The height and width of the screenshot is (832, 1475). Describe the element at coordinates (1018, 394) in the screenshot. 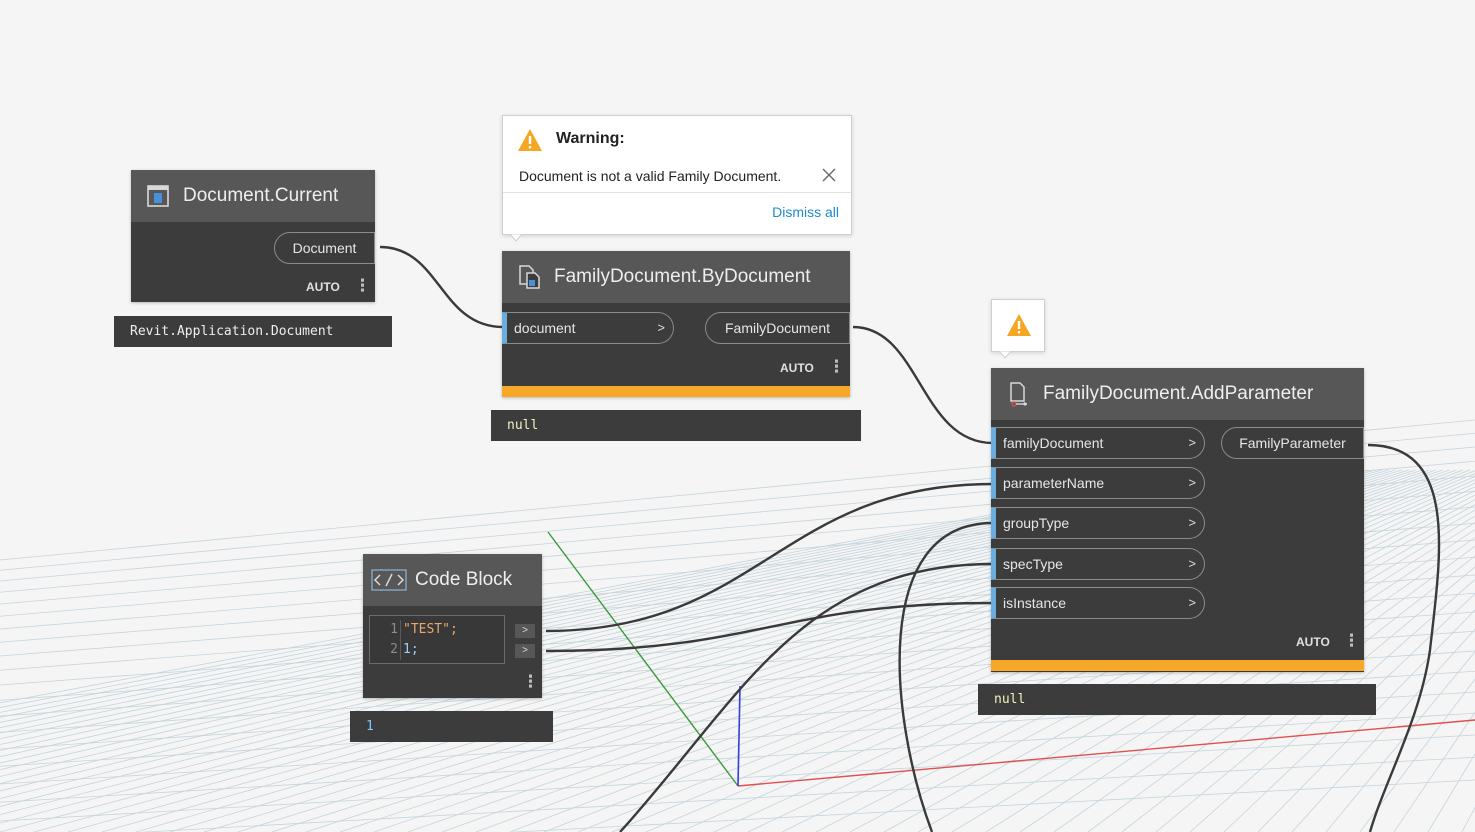

I see `family-add-parameter-icon` at that location.